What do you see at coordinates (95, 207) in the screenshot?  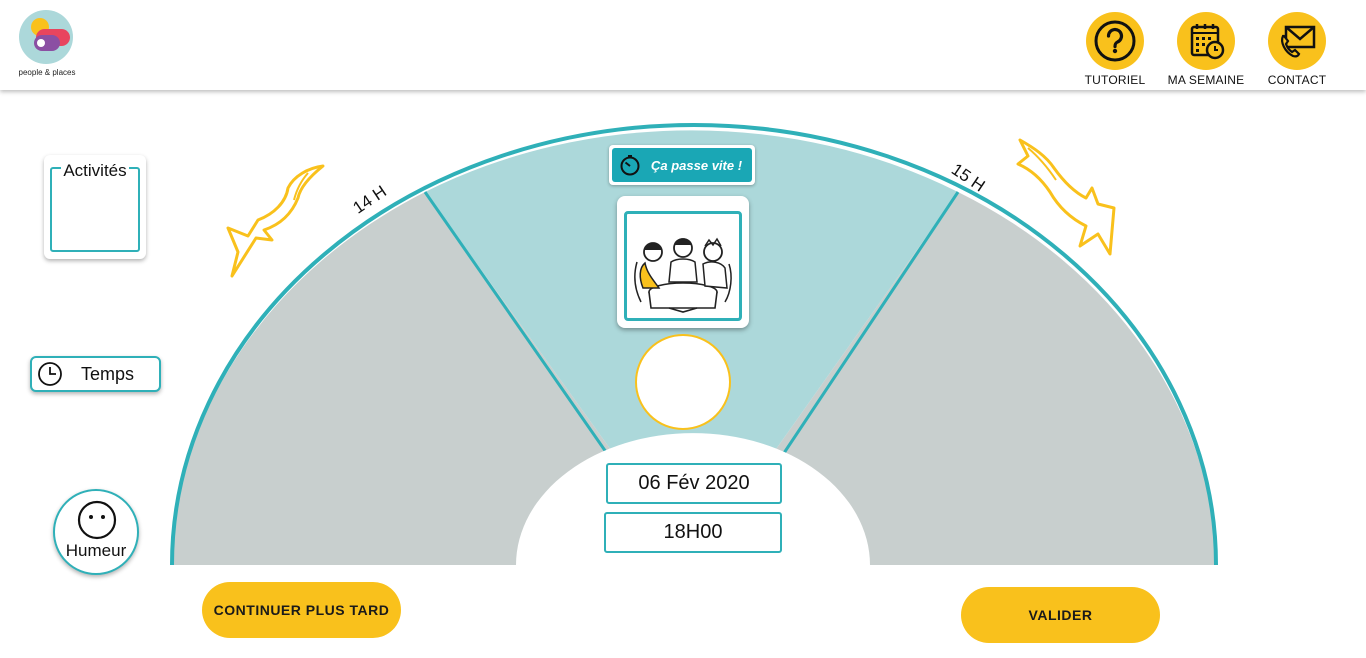 I see `activities-picker: Activités` at bounding box center [95, 207].